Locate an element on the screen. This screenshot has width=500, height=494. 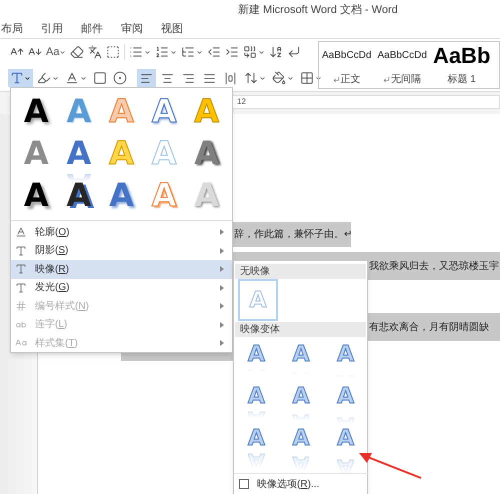
style-option: AaBbCcDd 无间隔 is located at coordinates (402, 65).